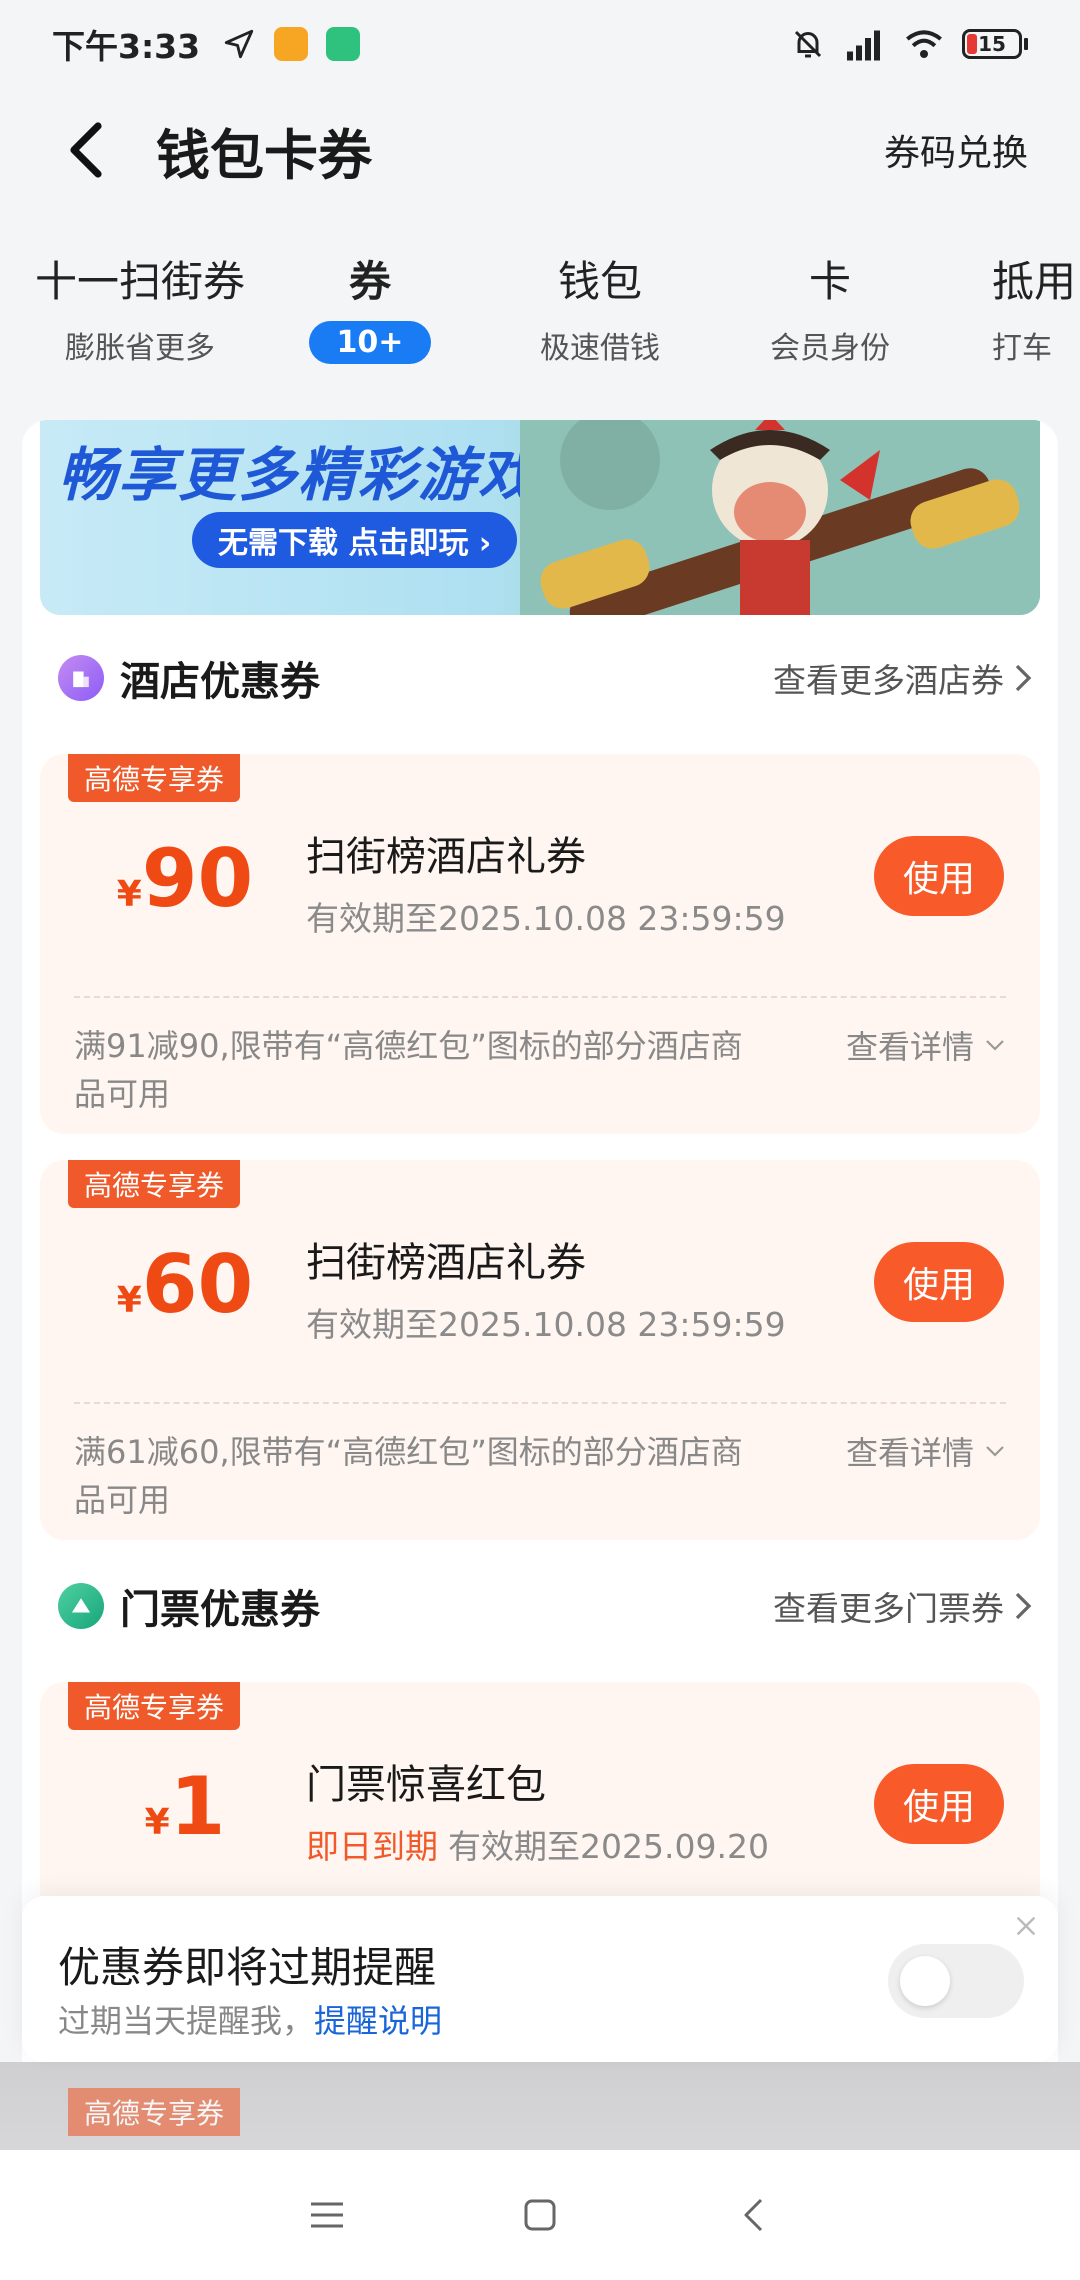 The height and width of the screenshot is (2280, 1080). Describe the element at coordinates (239, 44) in the screenshot. I see `location-arrow-icon` at that location.